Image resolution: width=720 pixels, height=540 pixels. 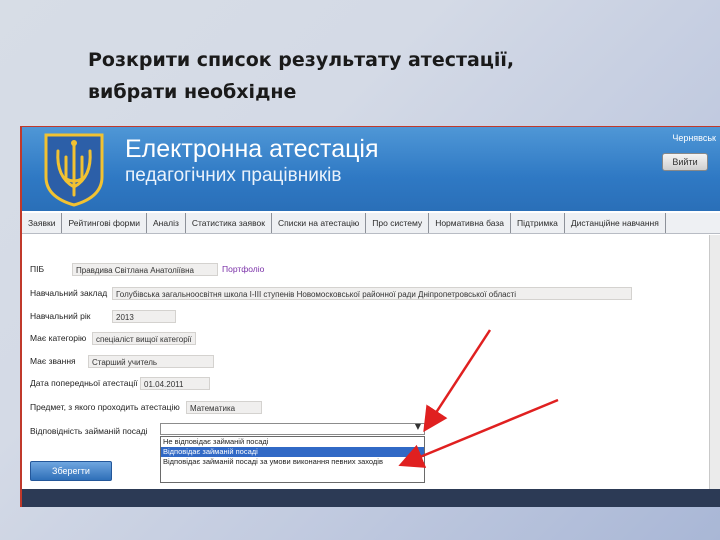 What do you see at coordinates (233, 175) in the screenshot?
I see `site-subtitle: педагогічних працівників` at bounding box center [233, 175].